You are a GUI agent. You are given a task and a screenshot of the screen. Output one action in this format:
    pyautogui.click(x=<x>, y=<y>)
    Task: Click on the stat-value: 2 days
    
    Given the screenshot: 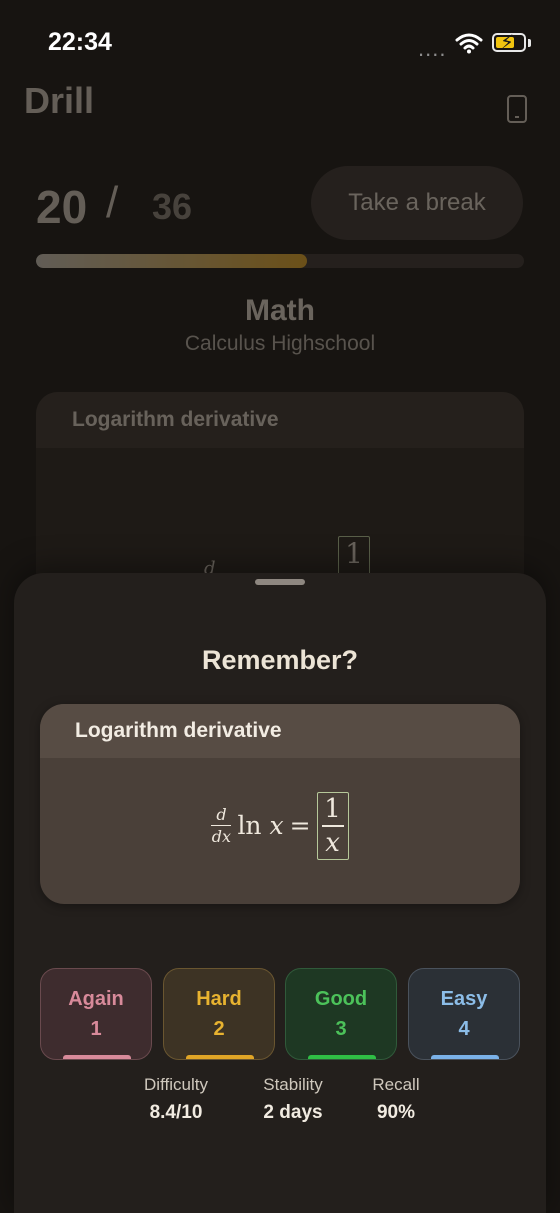 What is the action you would take?
    pyautogui.click(x=293, y=1112)
    